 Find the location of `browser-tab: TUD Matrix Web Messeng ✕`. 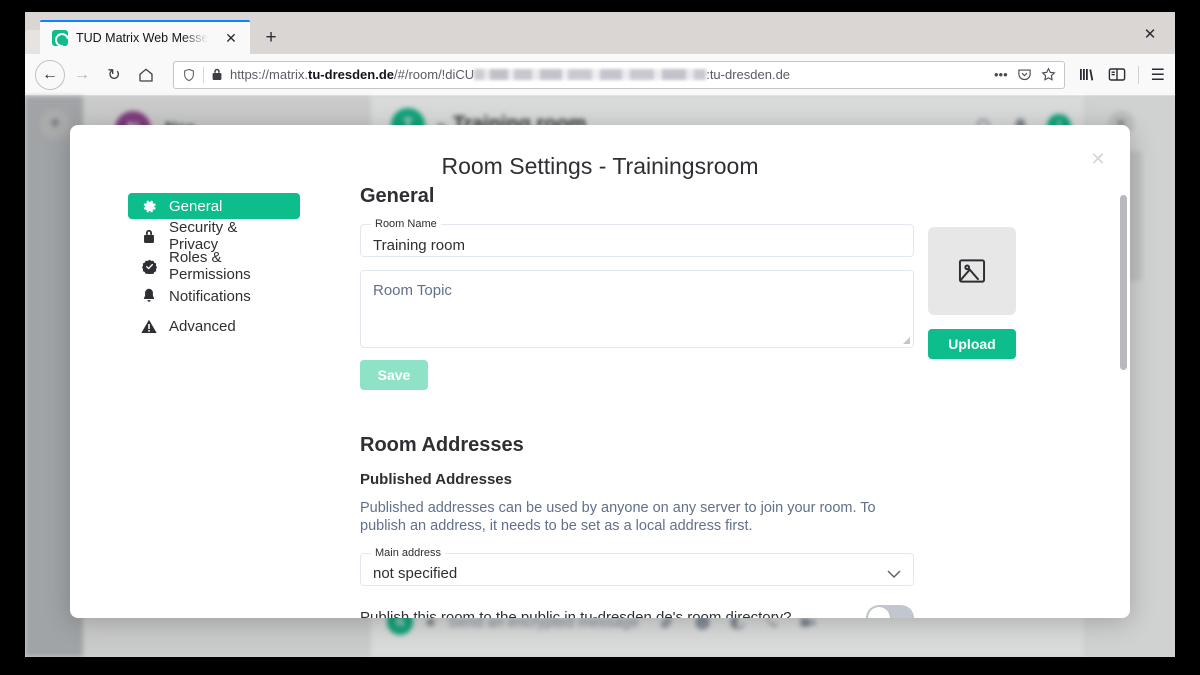

browser-tab: TUD Matrix Web Messeng ✕ is located at coordinates (145, 37).